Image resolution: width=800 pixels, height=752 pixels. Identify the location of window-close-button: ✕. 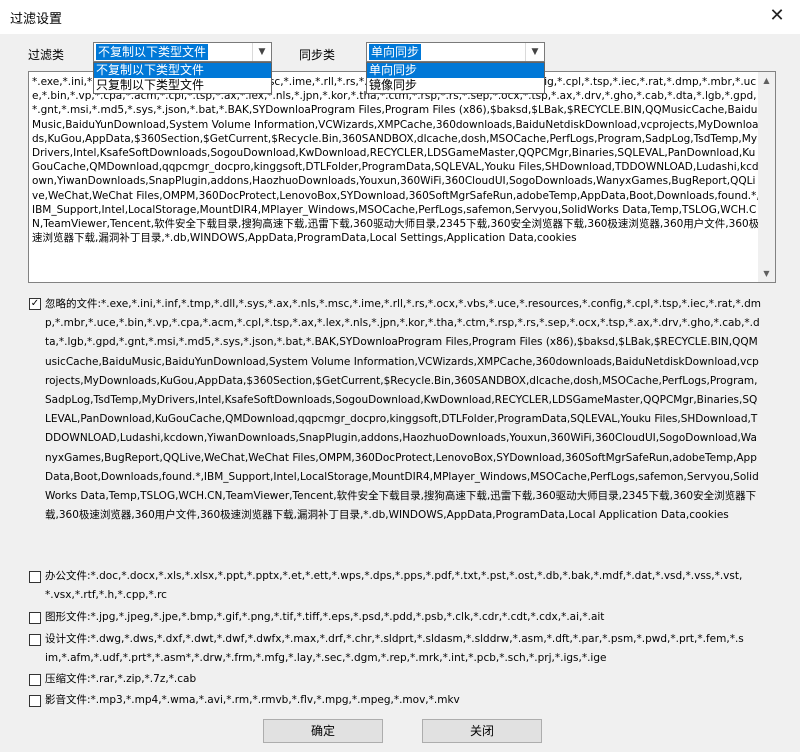
(777, 17).